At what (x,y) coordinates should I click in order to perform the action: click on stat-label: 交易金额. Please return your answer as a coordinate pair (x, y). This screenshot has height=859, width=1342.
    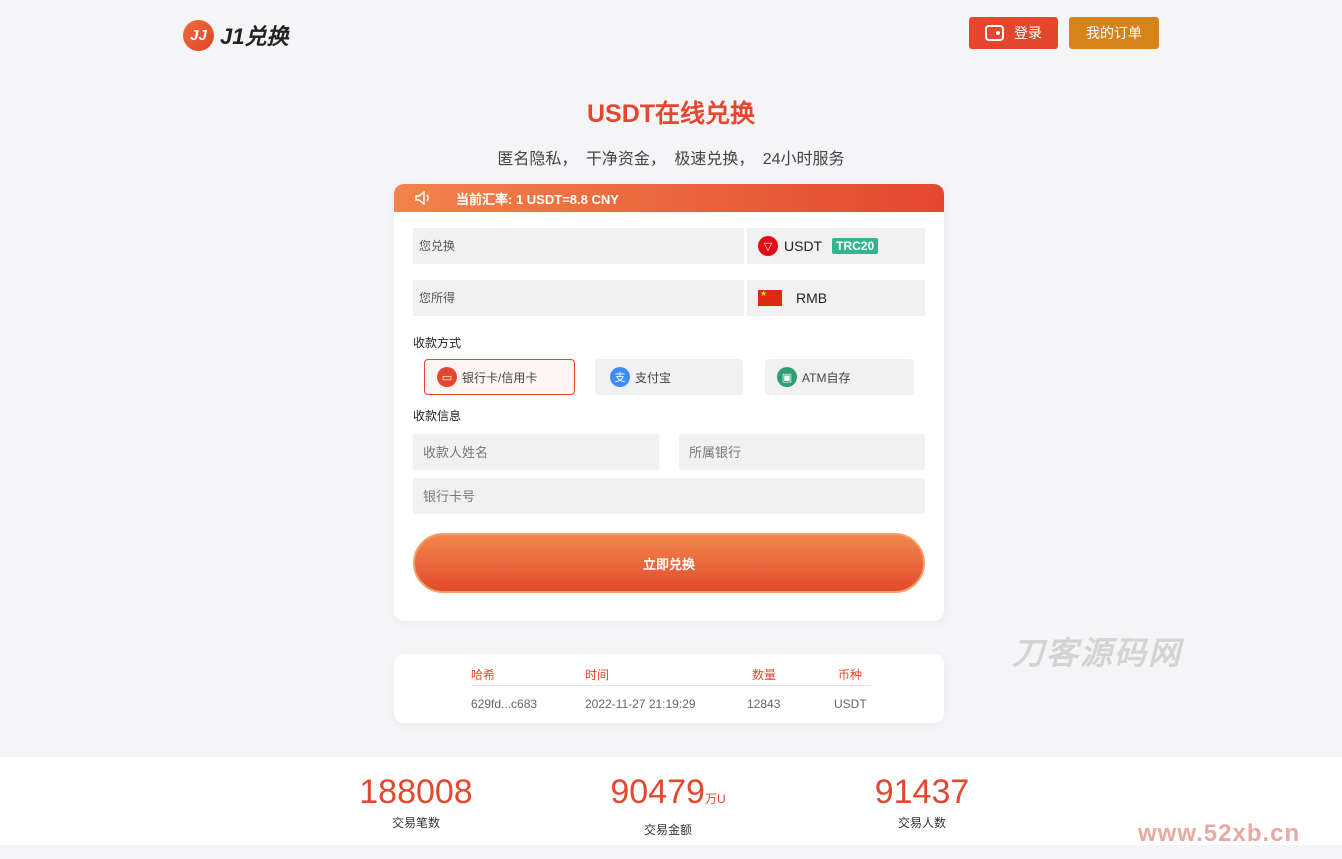
    Looking at the image, I should click on (667, 830).